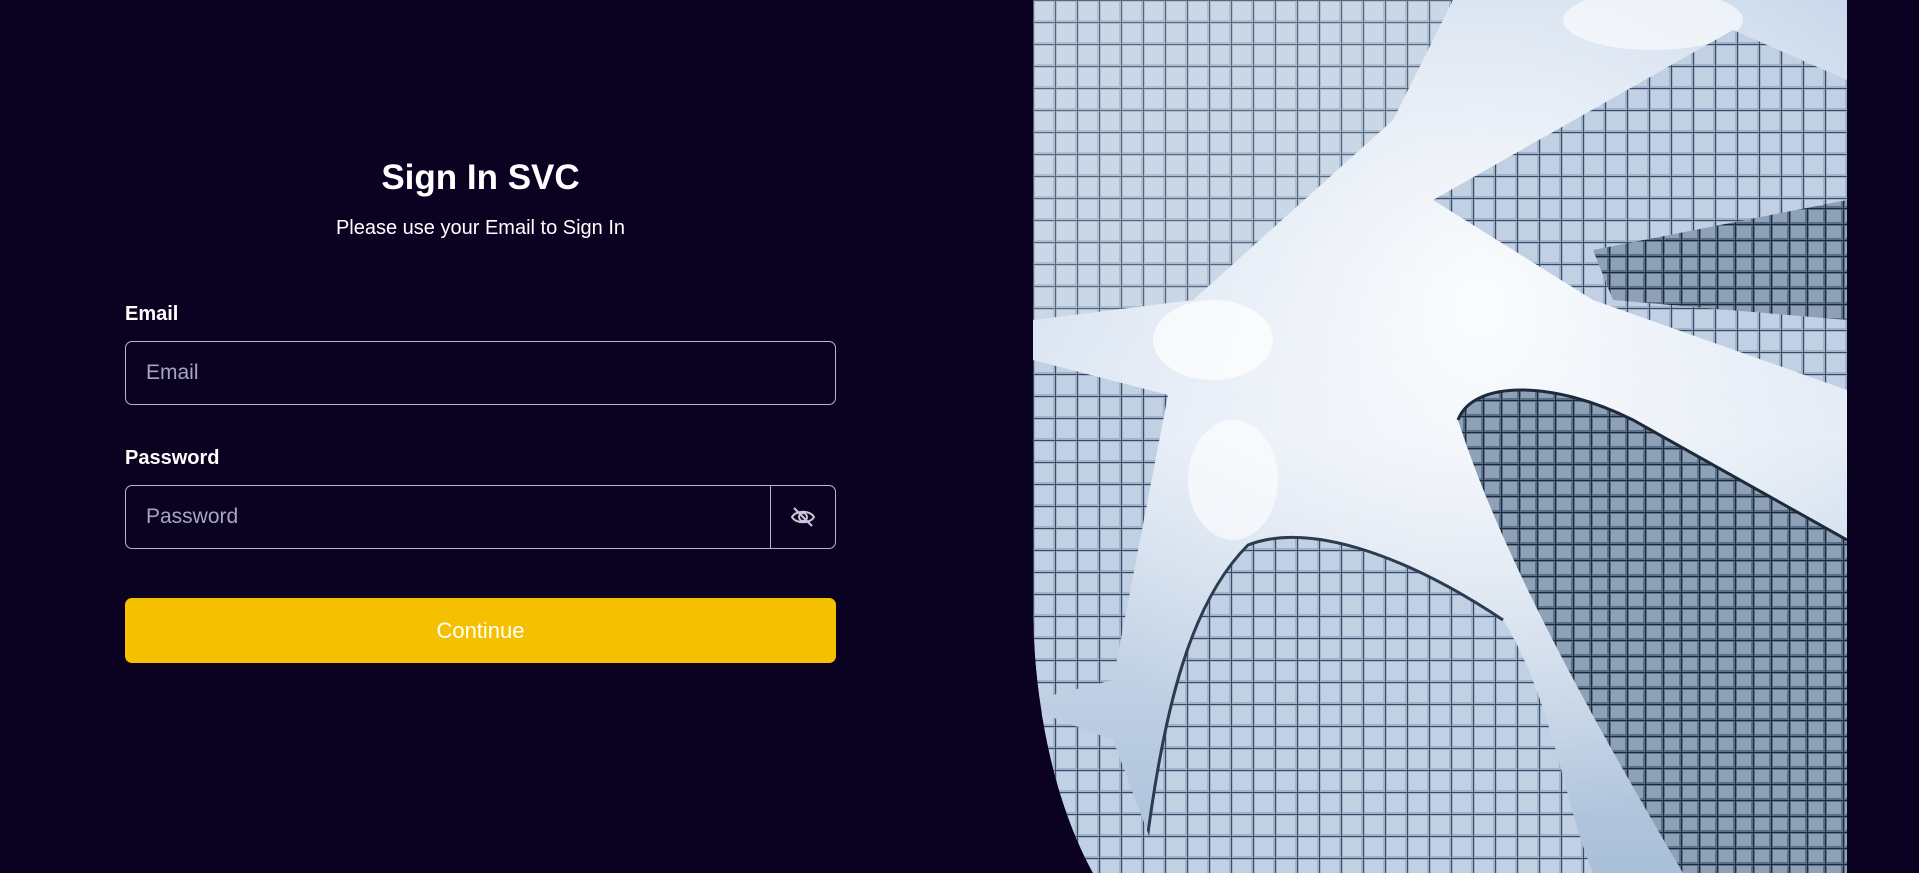 This screenshot has height=873, width=1919. What do you see at coordinates (480, 177) in the screenshot?
I see `page-title: Sign In SVC` at bounding box center [480, 177].